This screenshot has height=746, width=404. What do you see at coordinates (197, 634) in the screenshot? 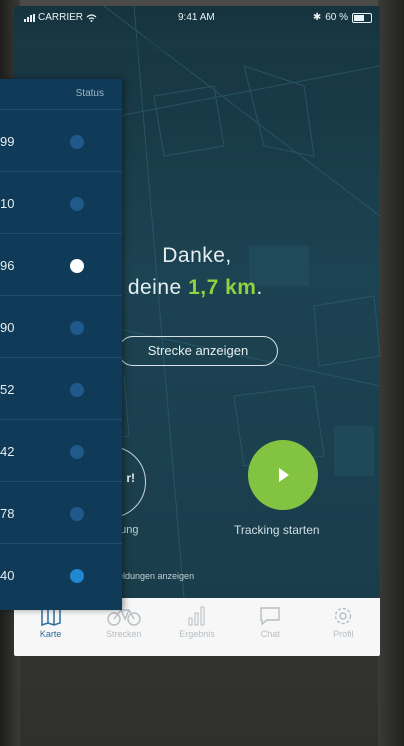
I see `tab-label: Ergebnis` at bounding box center [197, 634].